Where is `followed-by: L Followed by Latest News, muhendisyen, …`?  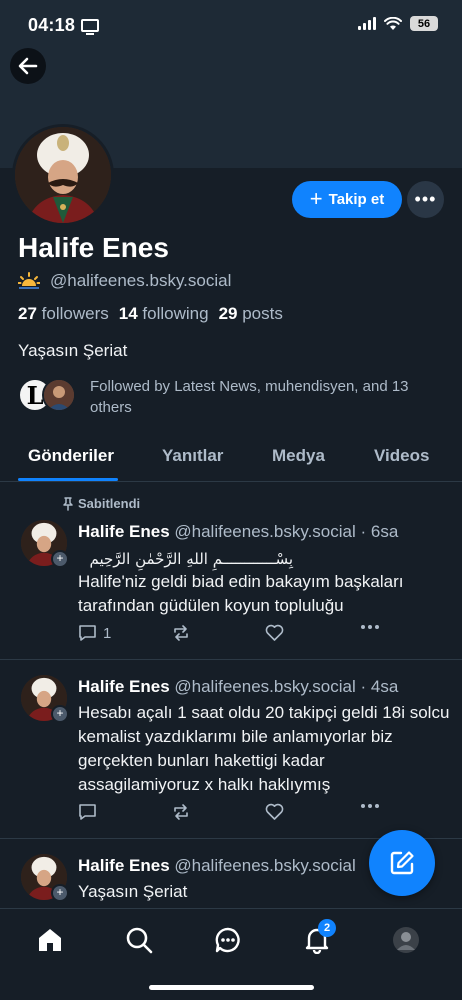
followed-by: L Followed by Latest News, muhendisyen, … is located at coordinates (233, 397).